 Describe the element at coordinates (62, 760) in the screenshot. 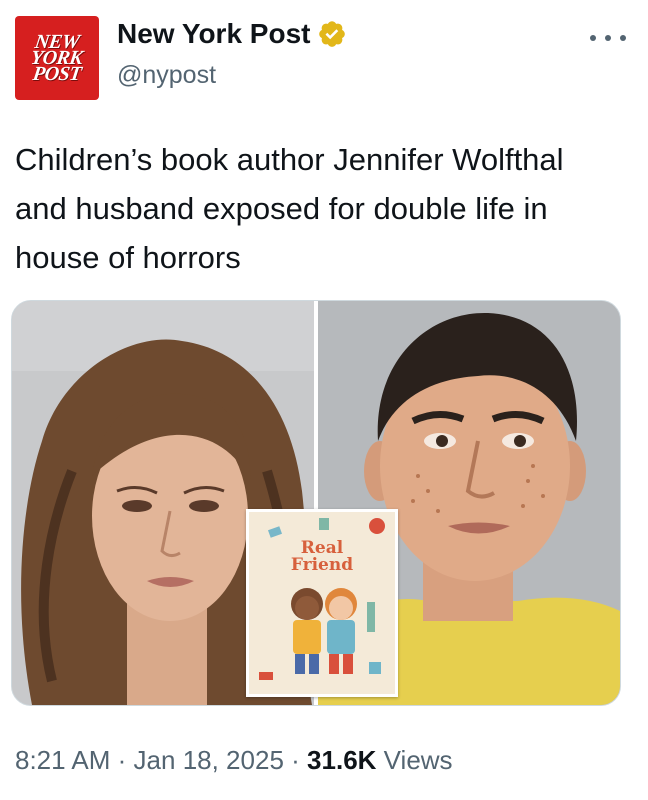

I see `tweet-time: 8:21 AM` at that location.